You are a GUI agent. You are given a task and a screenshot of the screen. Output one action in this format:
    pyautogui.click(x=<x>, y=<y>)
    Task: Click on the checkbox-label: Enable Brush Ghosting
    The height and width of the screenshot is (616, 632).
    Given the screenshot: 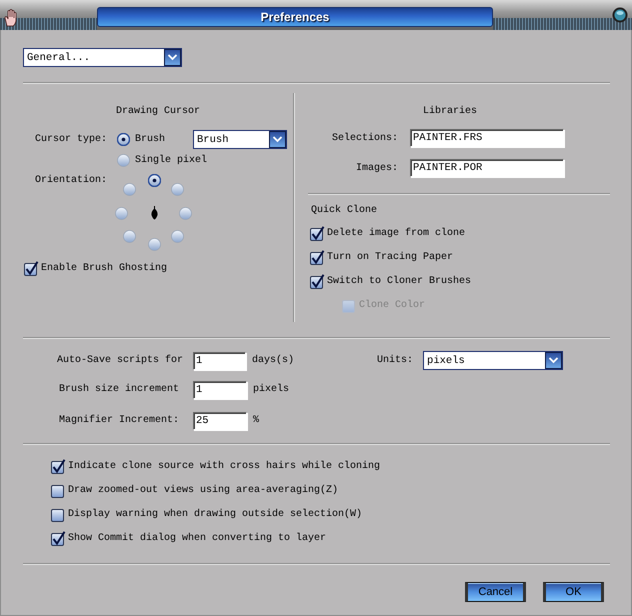 What is the action you would take?
    pyautogui.click(x=104, y=268)
    